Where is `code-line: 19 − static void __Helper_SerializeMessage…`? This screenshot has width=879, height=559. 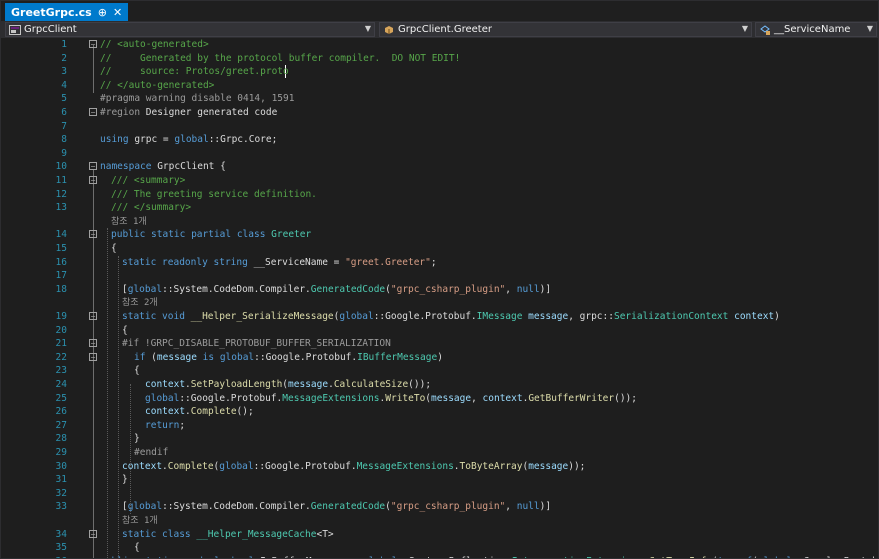
code-line: 19 − static void __Helper_SerializeMessage… is located at coordinates (439, 317).